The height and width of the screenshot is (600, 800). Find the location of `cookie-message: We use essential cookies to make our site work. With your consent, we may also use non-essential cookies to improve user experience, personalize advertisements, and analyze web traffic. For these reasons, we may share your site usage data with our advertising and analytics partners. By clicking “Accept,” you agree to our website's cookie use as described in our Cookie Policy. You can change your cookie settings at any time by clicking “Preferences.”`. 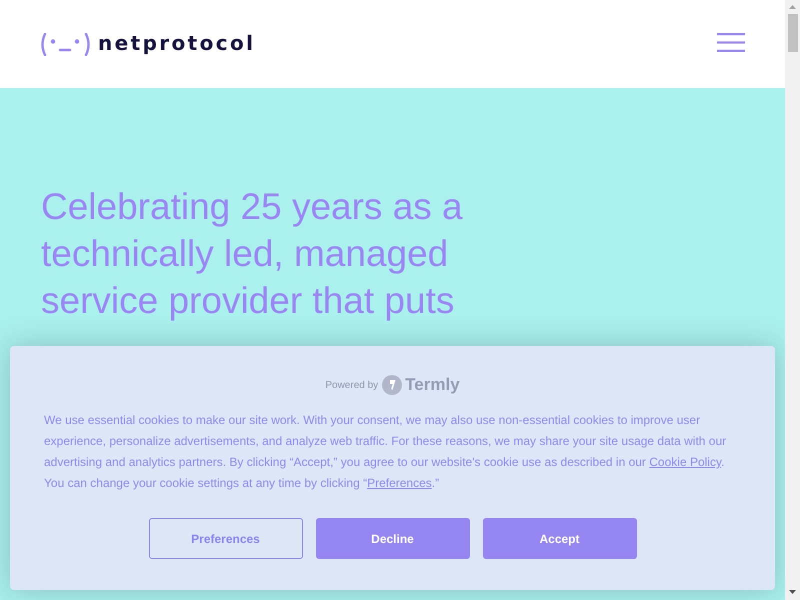

cookie-message: We use essential cookies to make our site work. With your consent, we may also use non-essential cookies to improve user experience, personalize advertisements, and analyze web traffic. For these reasons, we may share your site usage data with our advertising and analytics partners. By clicking “Accept,” you agree to our website's cookie use as described in our Cookie Policy. You can change your cookie settings at any time by clicking “Preferences.” is located at coordinates (385, 452).